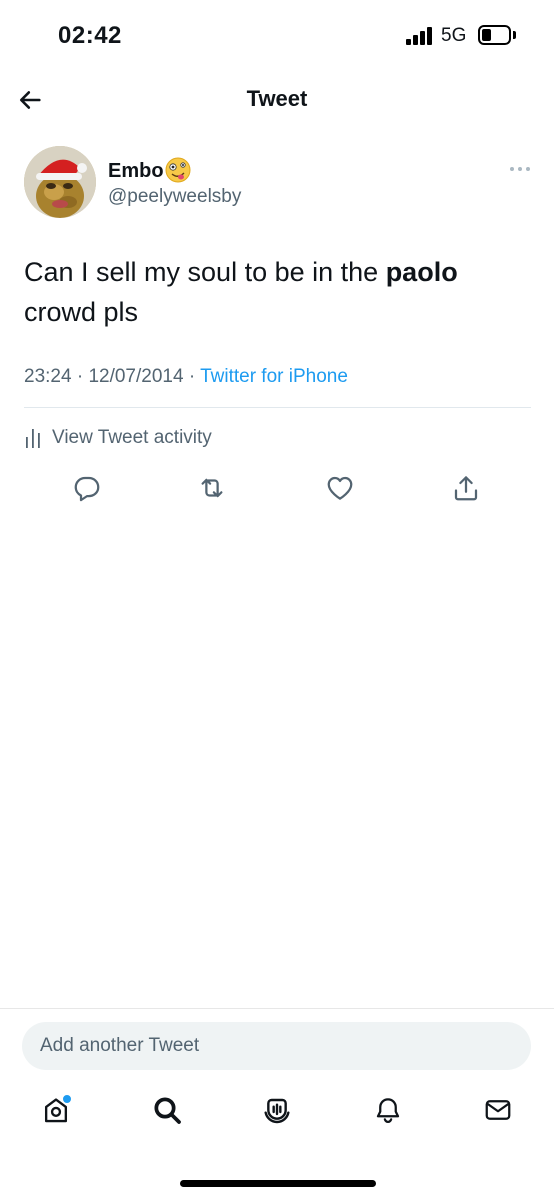 The width and height of the screenshot is (554, 1200). What do you see at coordinates (277, 407) in the screenshot?
I see `divider` at bounding box center [277, 407].